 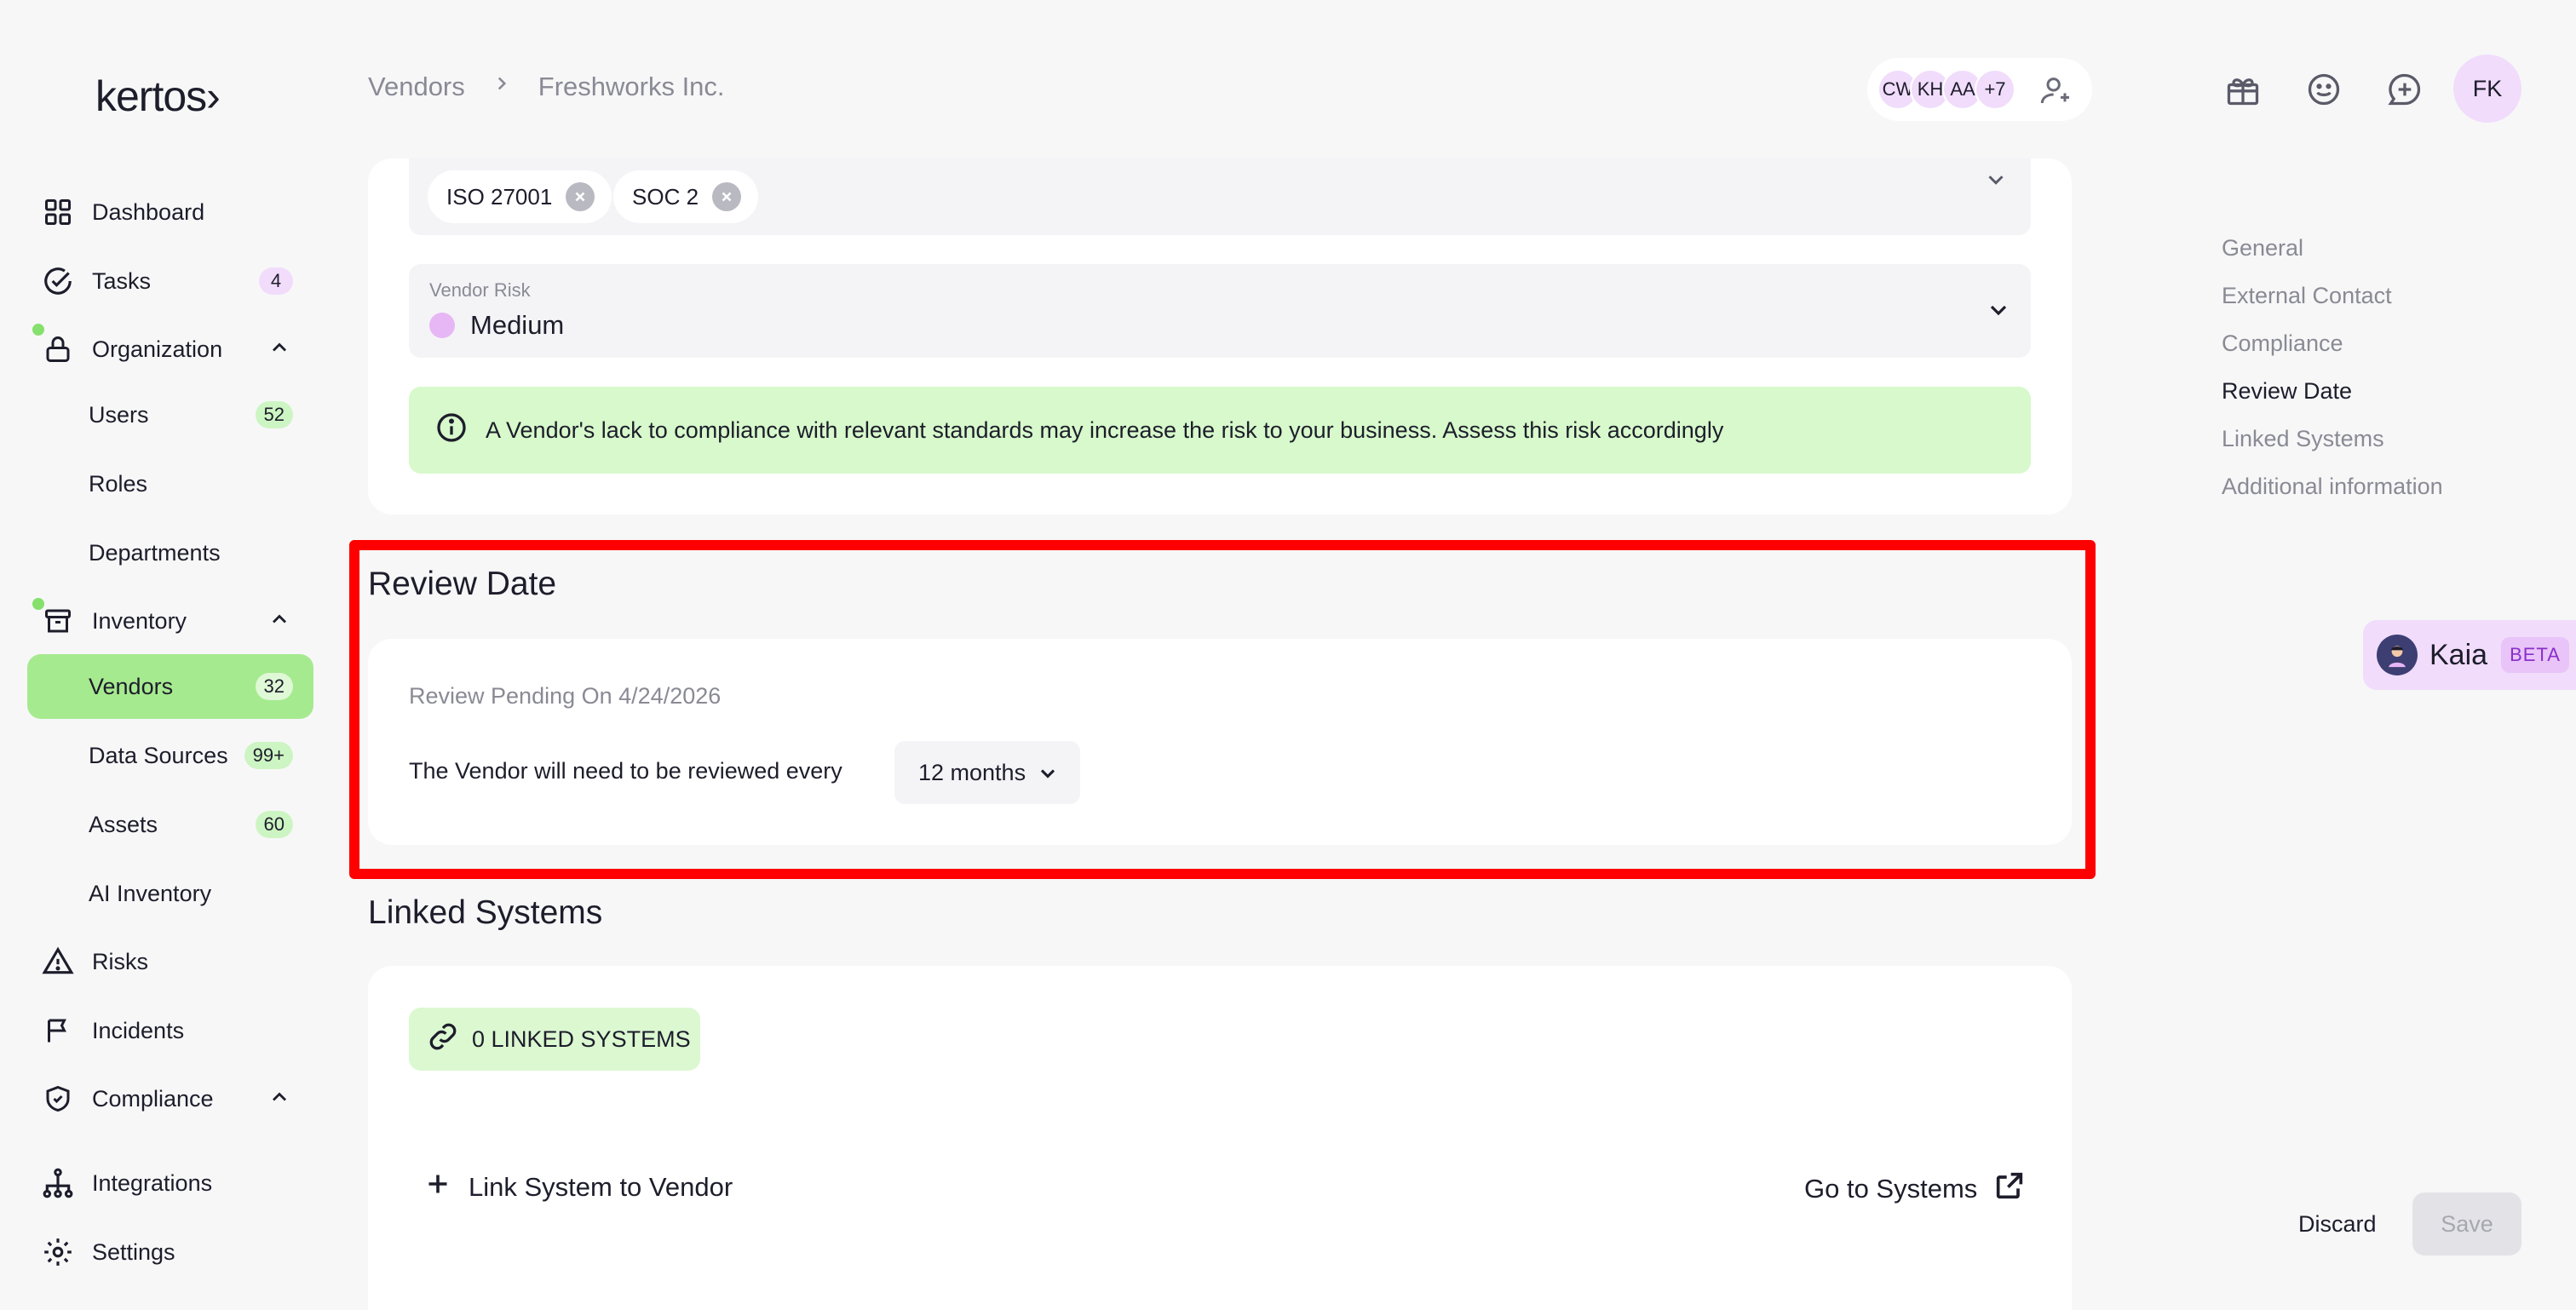 What do you see at coordinates (120, 961) in the screenshot?
I see `sidebar-item-label: Risks` at bounding box center [120, 961].